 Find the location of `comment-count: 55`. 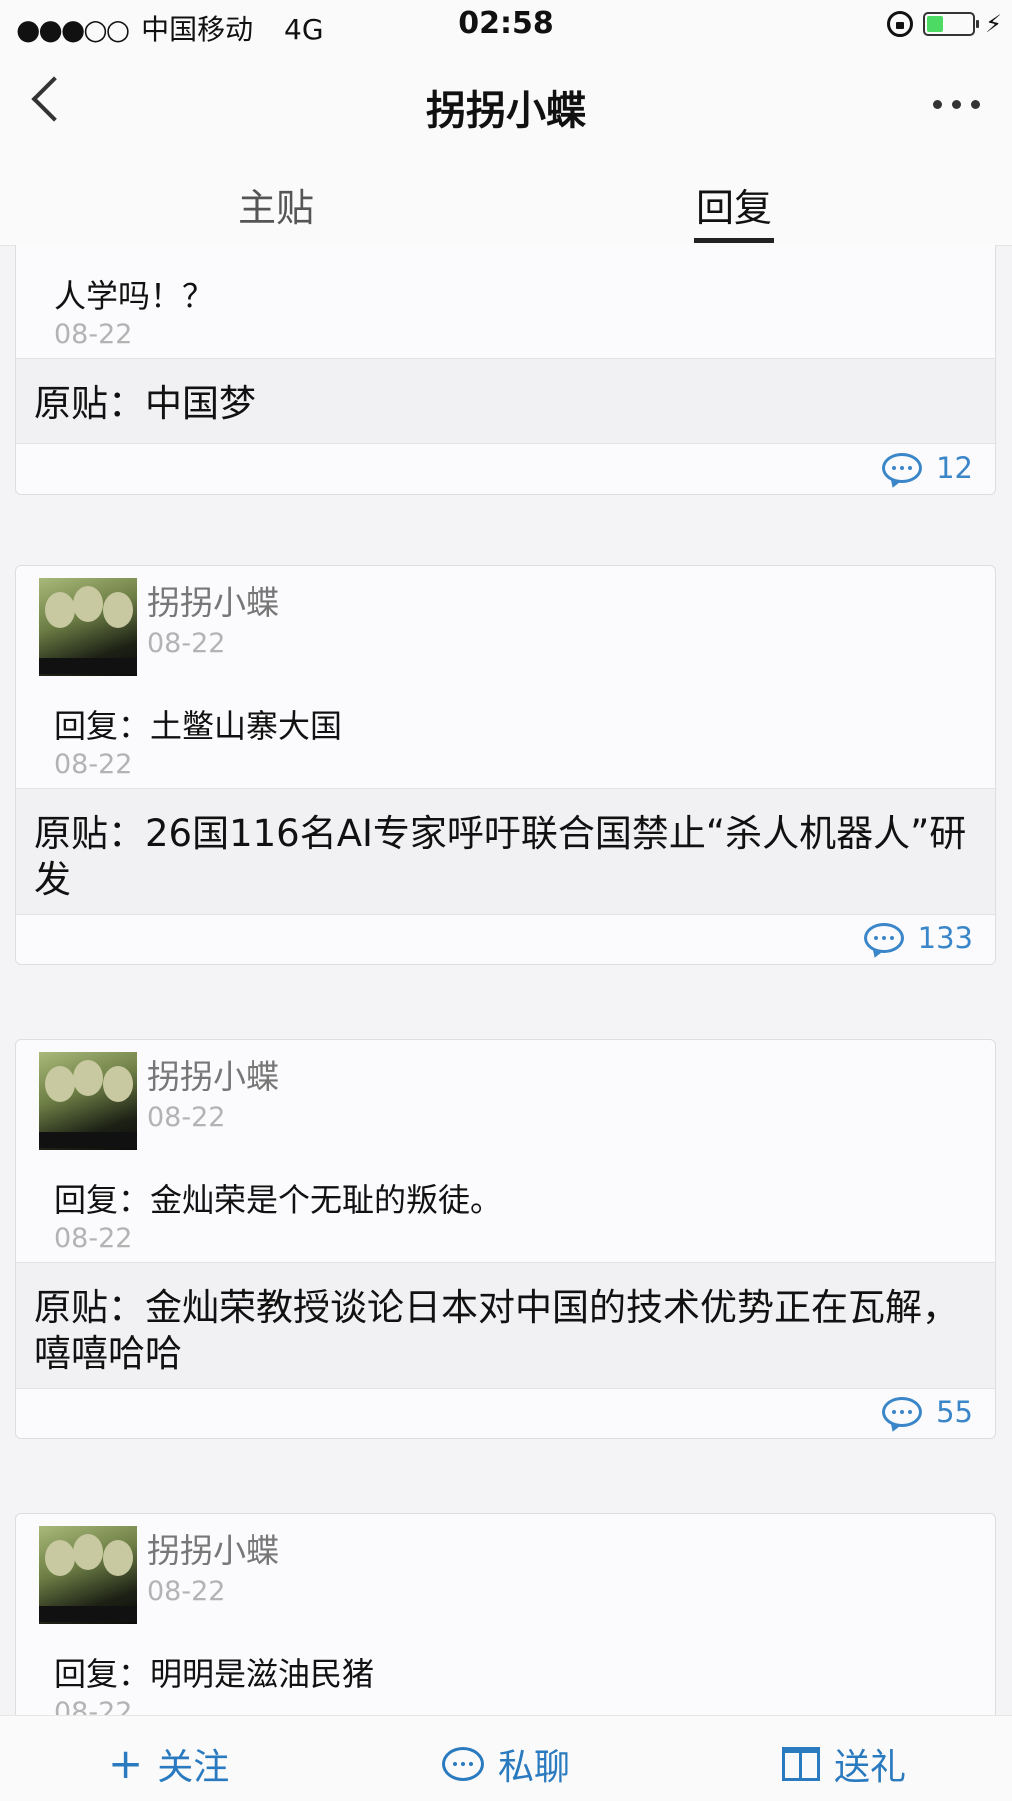

comment-count: 55 is located at coordinates (954, 1412).